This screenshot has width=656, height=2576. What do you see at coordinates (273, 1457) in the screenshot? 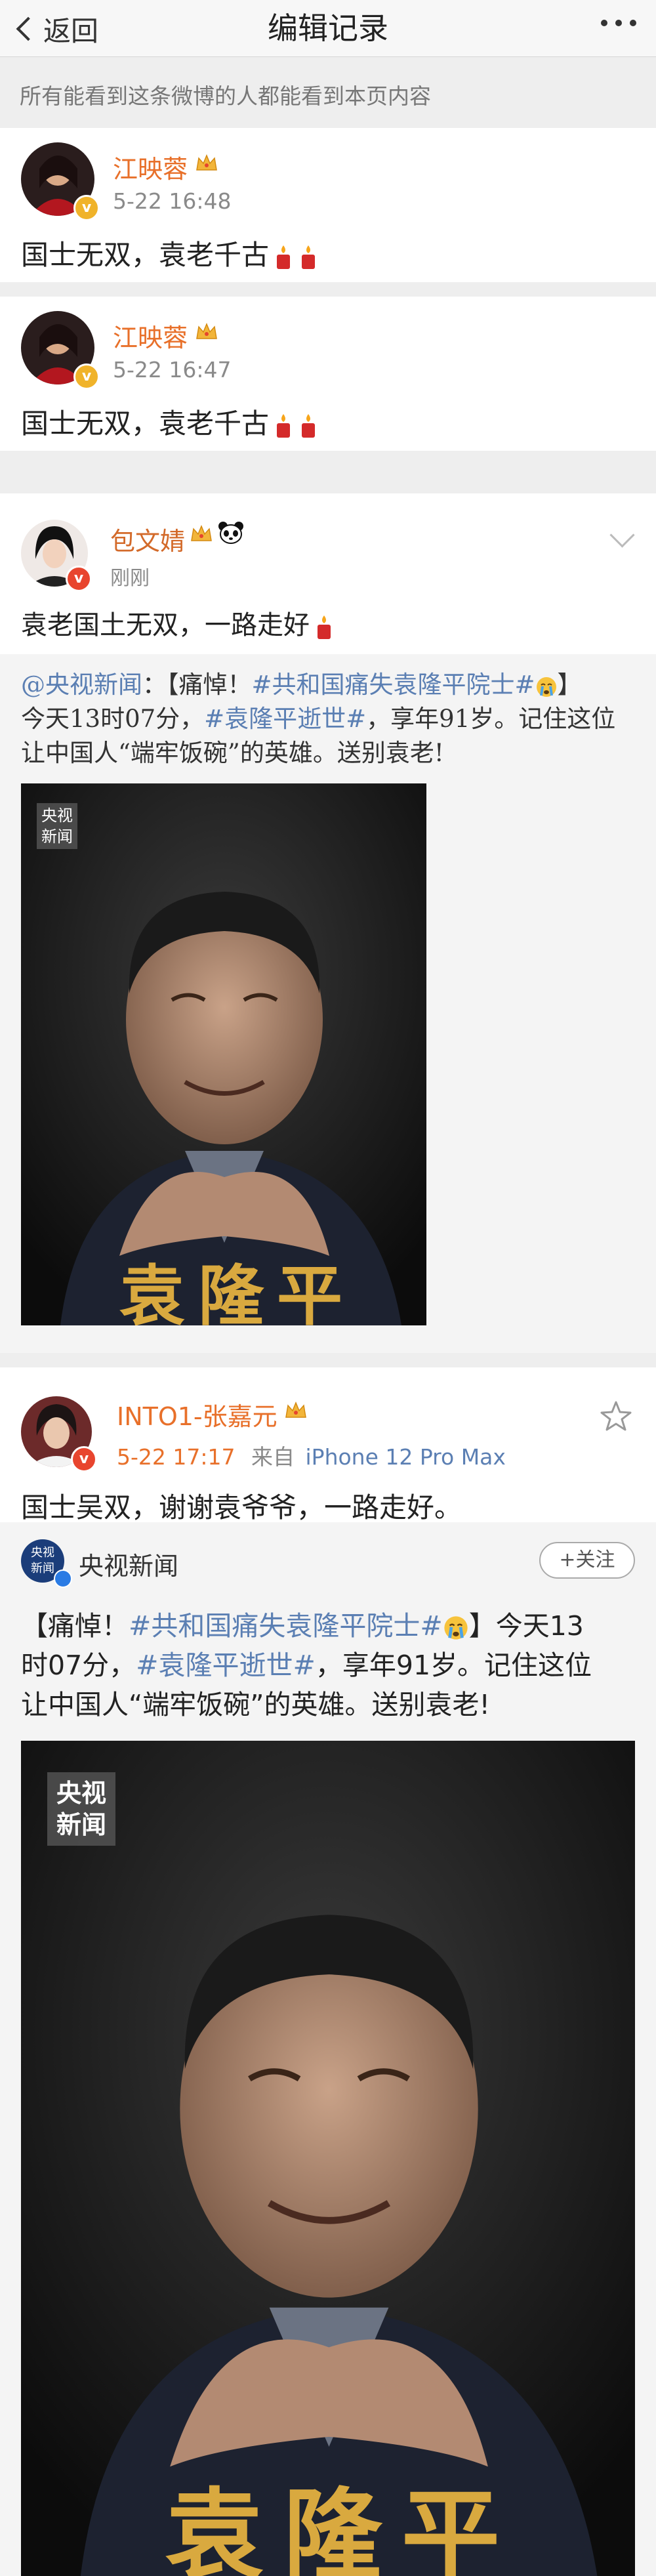
I see `source-prefix: 来自` at bounding box center [273, 1457].